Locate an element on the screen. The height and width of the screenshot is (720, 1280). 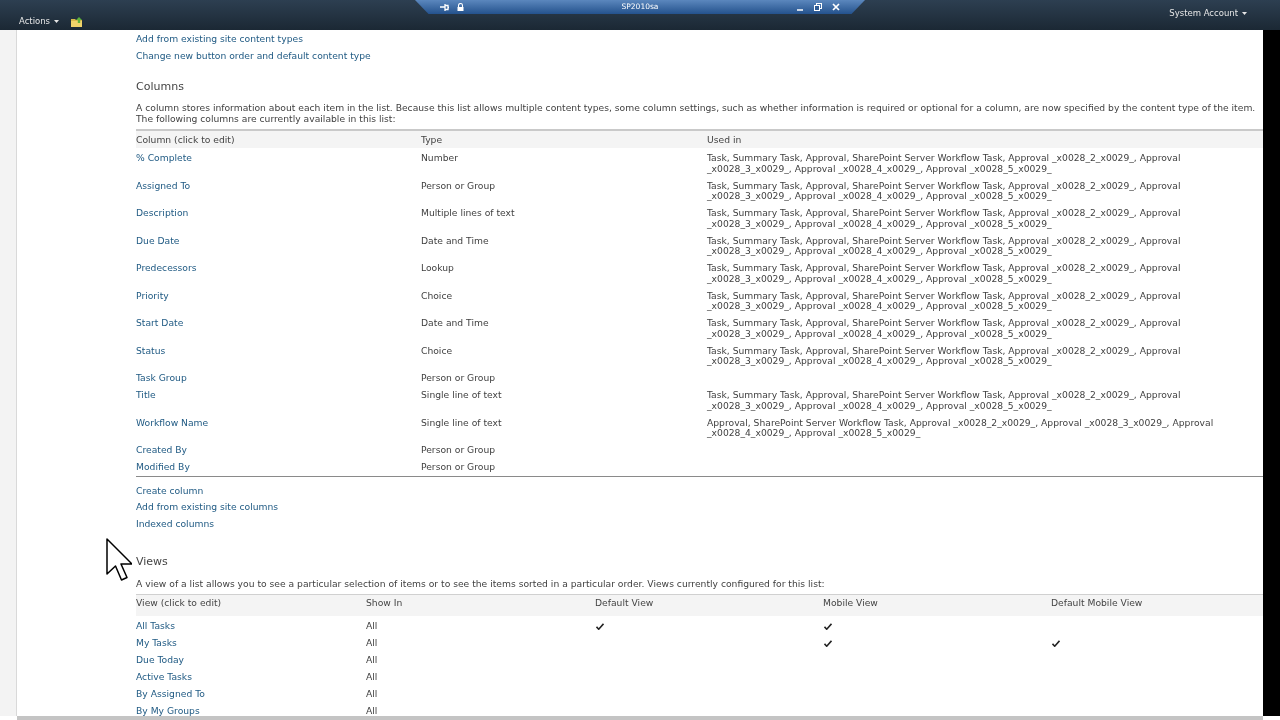
table-cell: Approval, SharePoint Server Workflow Task, Approval _x0028_2_x0029_, Approval _x0028_3_x0029_, Approval _x0028_4_x0029_, Approval _x0028_5_x0029_ is located at coordinates (960, 427).